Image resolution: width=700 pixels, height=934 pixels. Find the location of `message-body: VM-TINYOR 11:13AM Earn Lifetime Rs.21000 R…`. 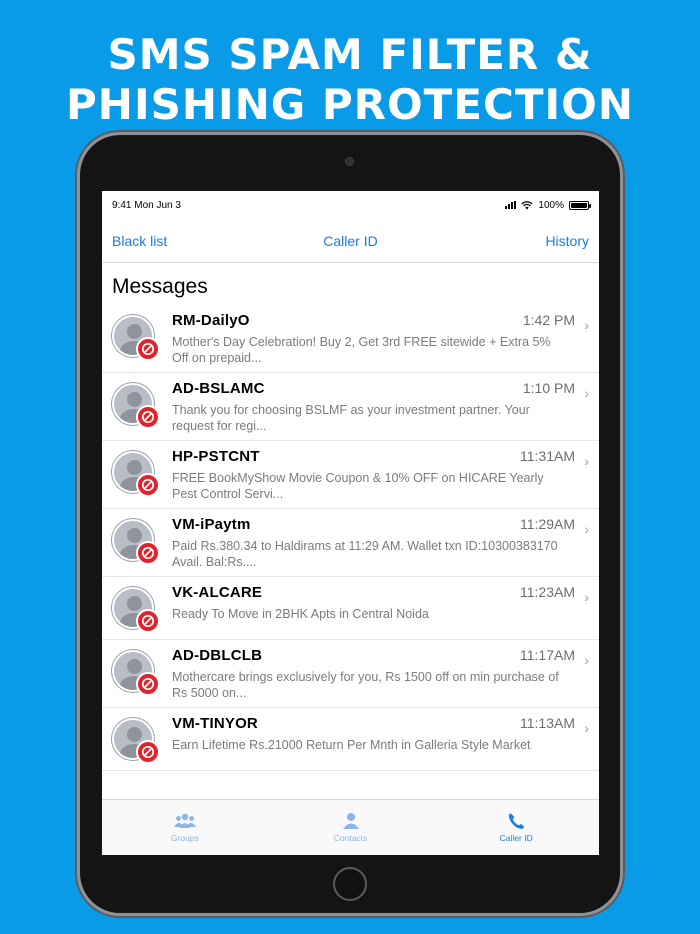

message-body: VM-TINYOR 11:13AM Earn Lifetime Rs.21000 R… is located at coordinates (380, 739).